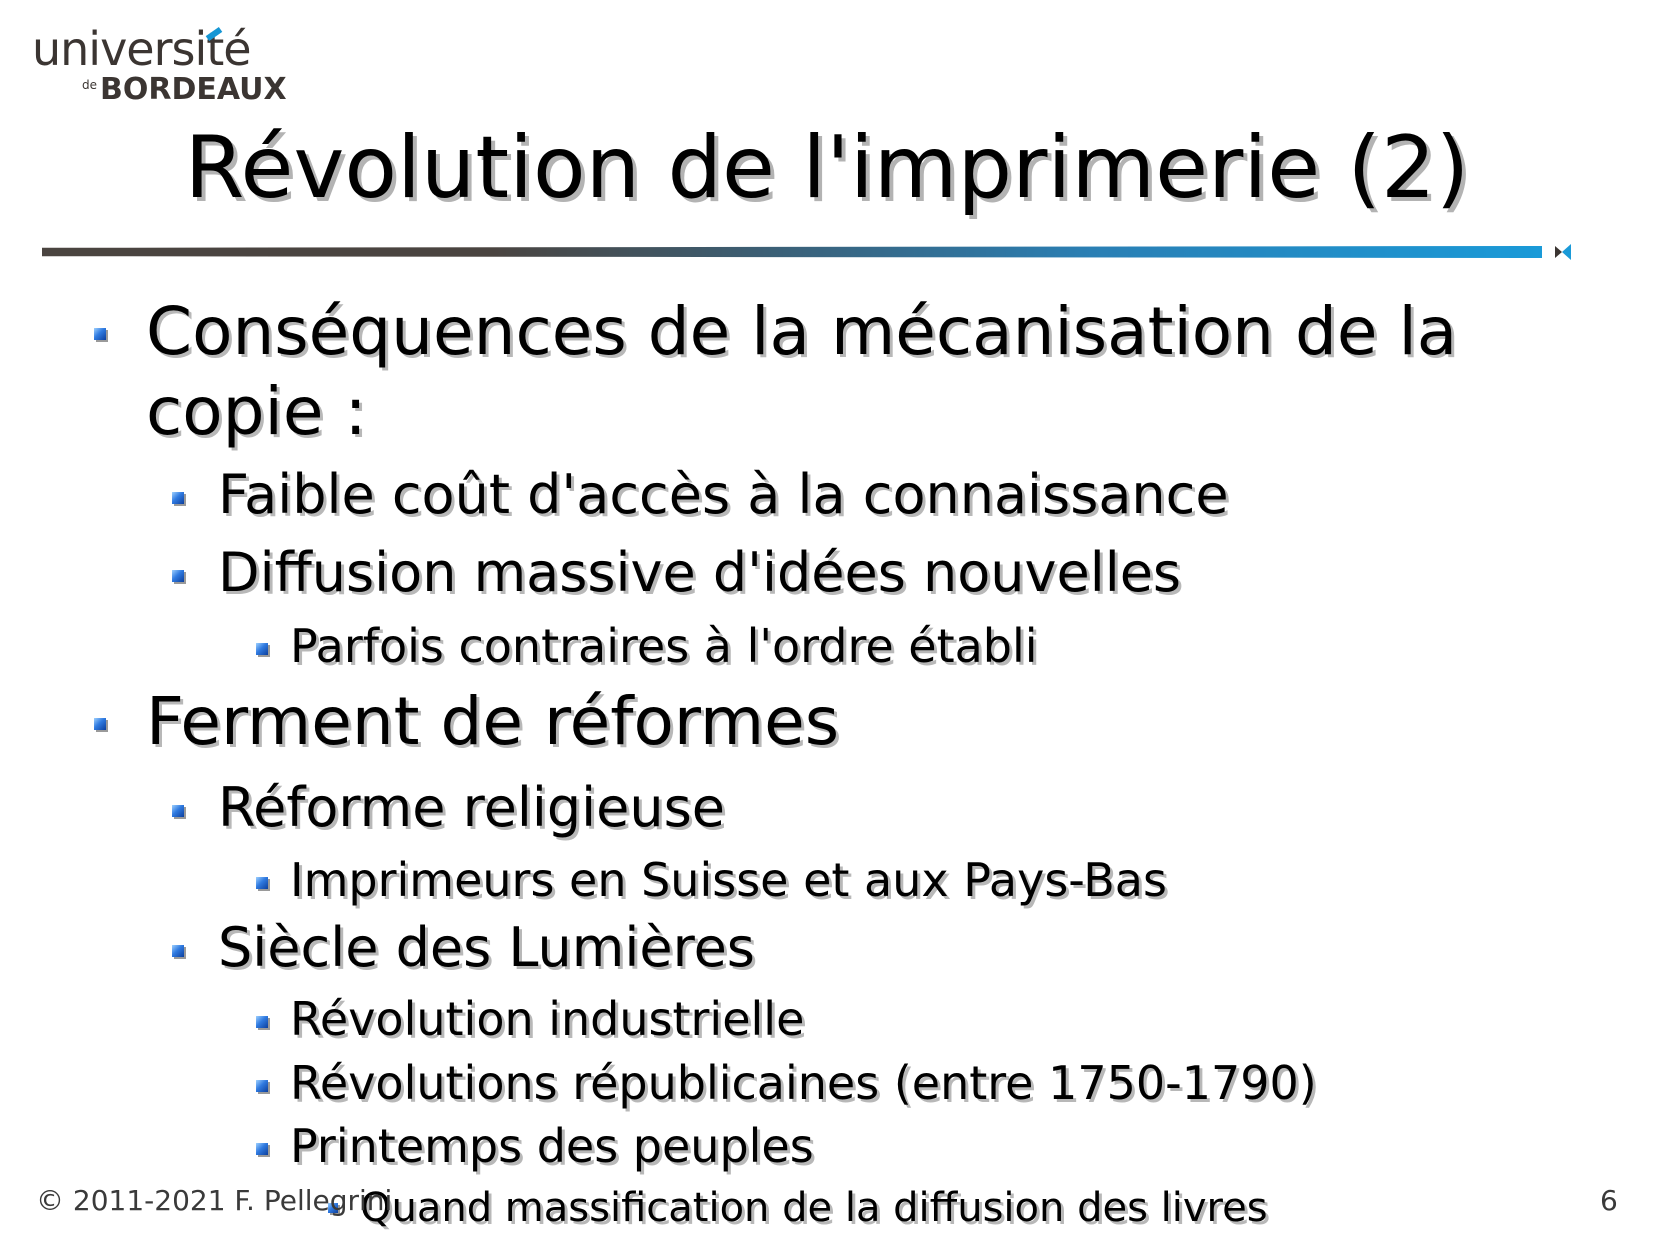  What do you see at coordinates (214, 1200) in the screenshot?
I see `footer-copyright: © 2011-2021 F. Pellegrini` at bounding box center [214, 1200].